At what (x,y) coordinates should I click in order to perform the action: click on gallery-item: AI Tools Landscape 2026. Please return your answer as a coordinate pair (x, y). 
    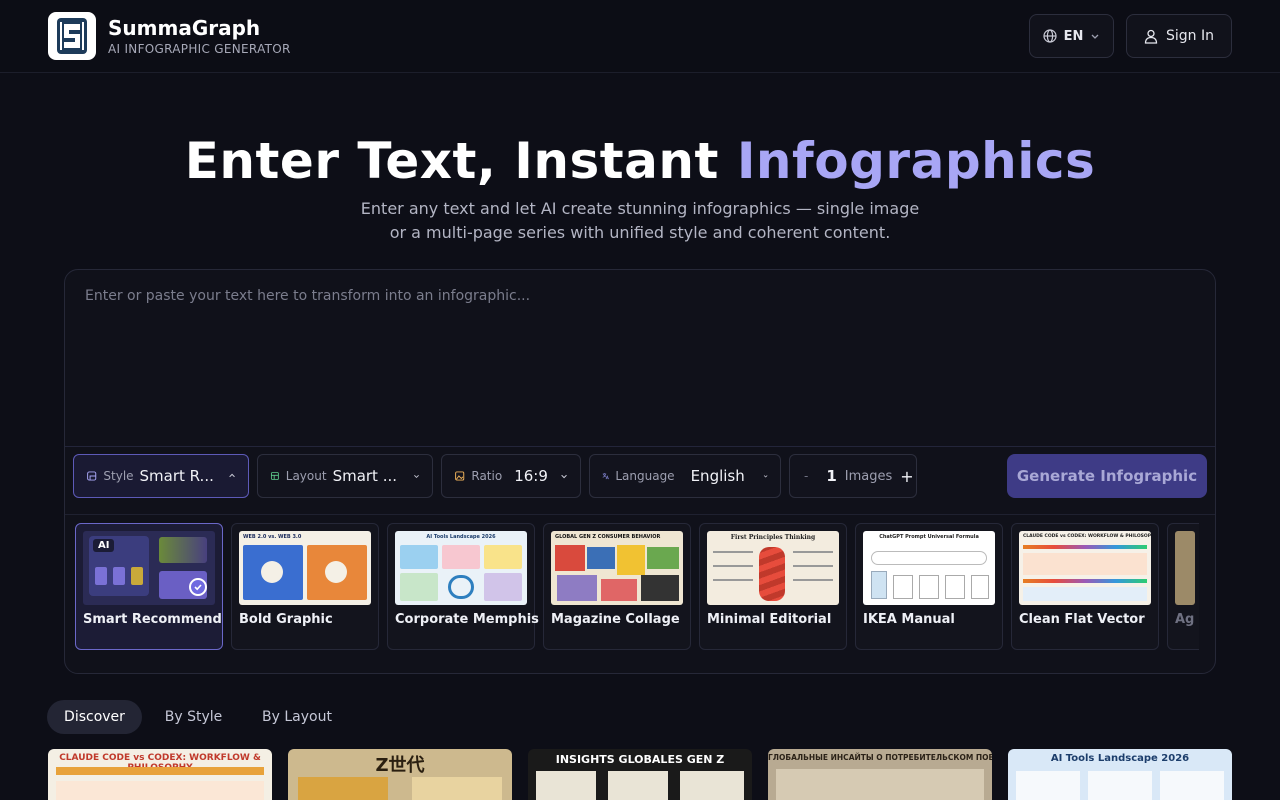
    Looking at the image, I should click on (1120, 774).